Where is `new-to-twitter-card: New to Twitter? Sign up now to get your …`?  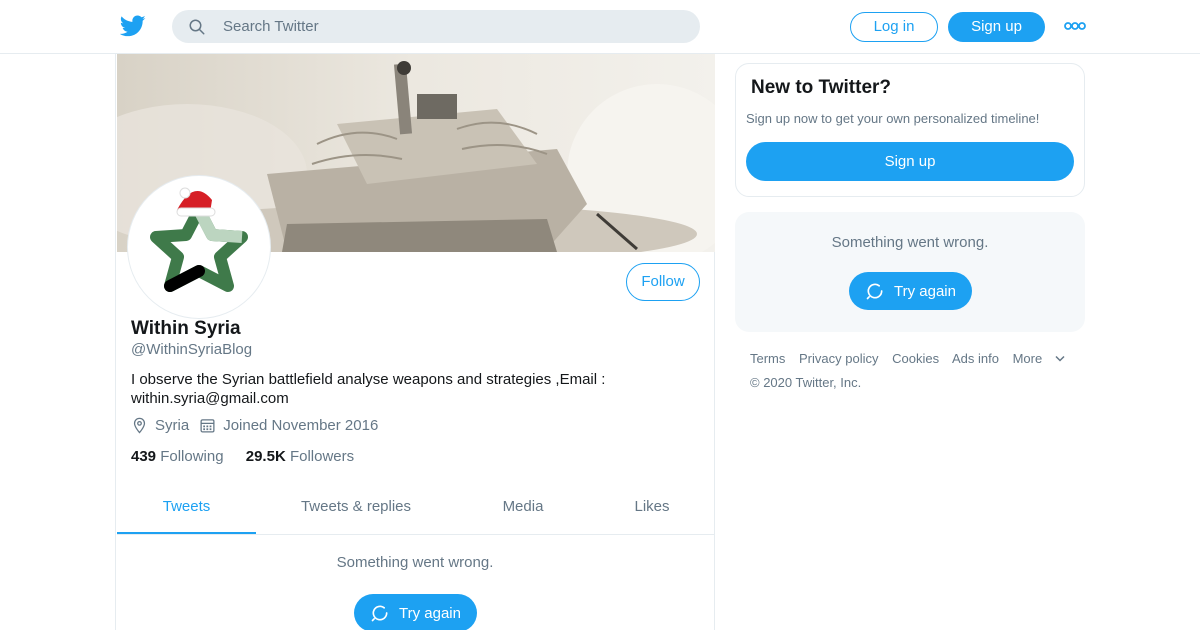 new-to-twitter-card: New to Twitter? Sign up now to get your … is located at coordinates (910, 130).